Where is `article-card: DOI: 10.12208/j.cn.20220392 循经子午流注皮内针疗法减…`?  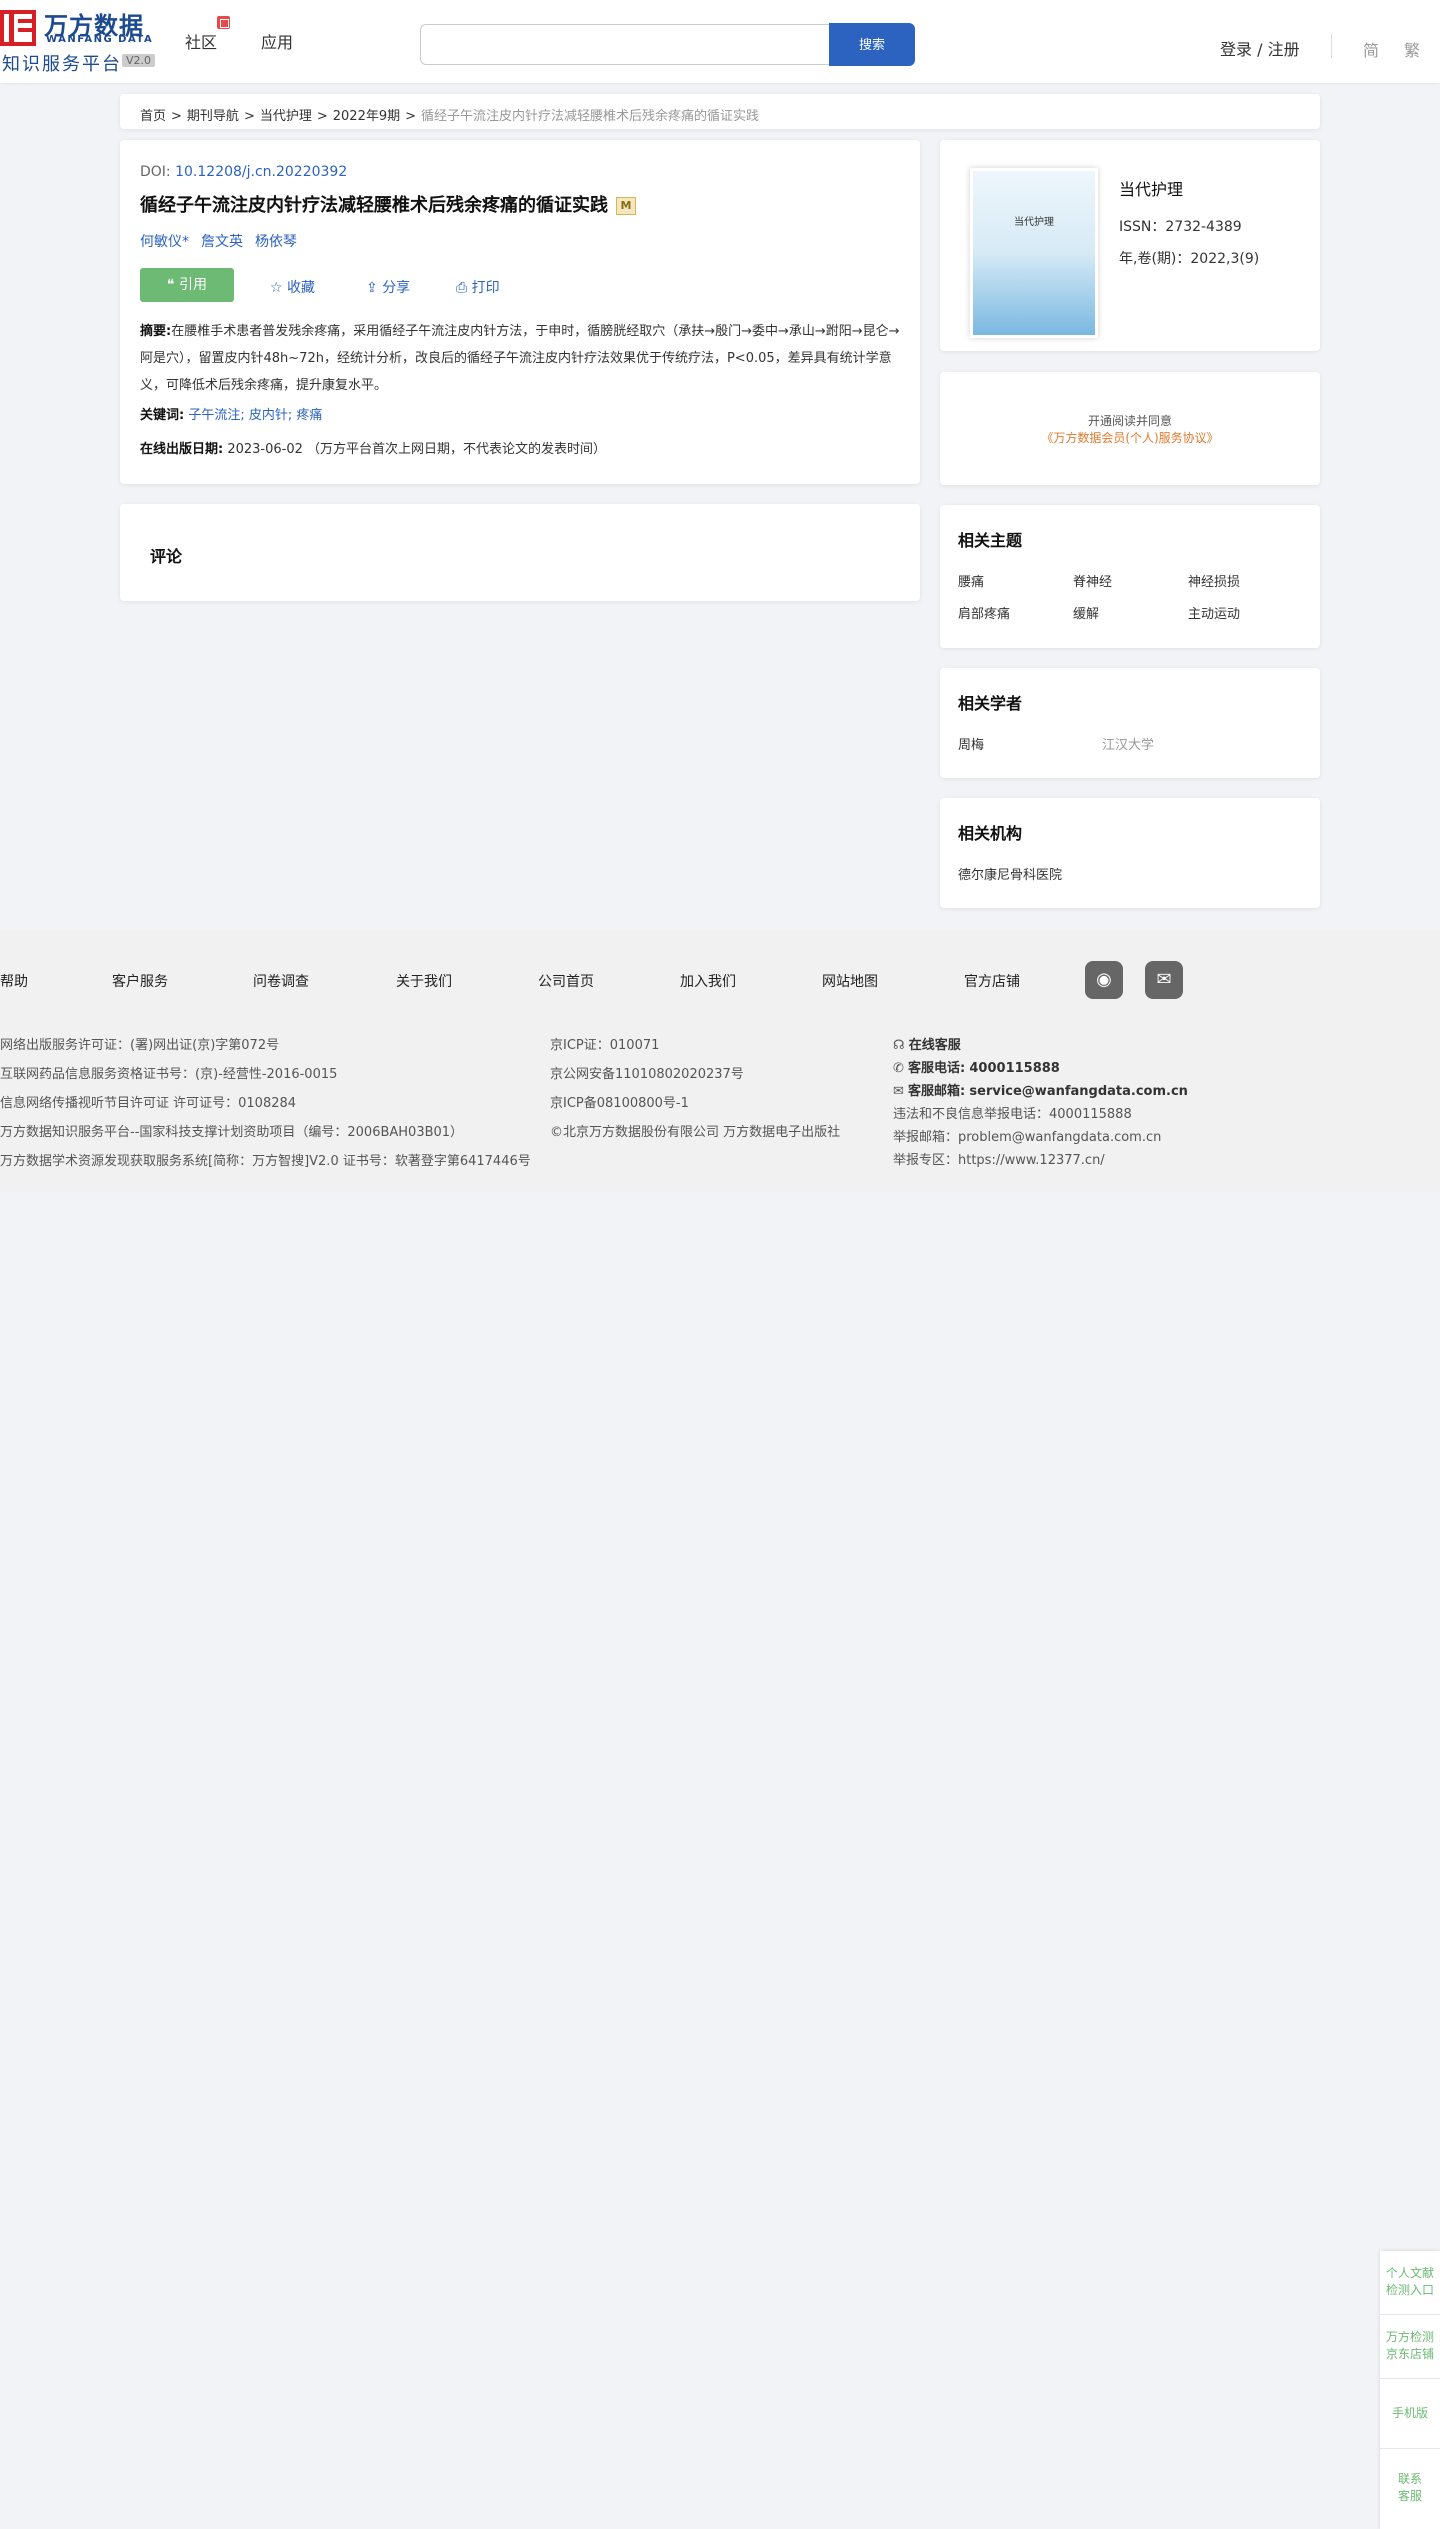 article-card: DOI: 10.12208/j.cn.20220392 循经子午流注皮内针疗法减… is located at coordinates (520, 312).